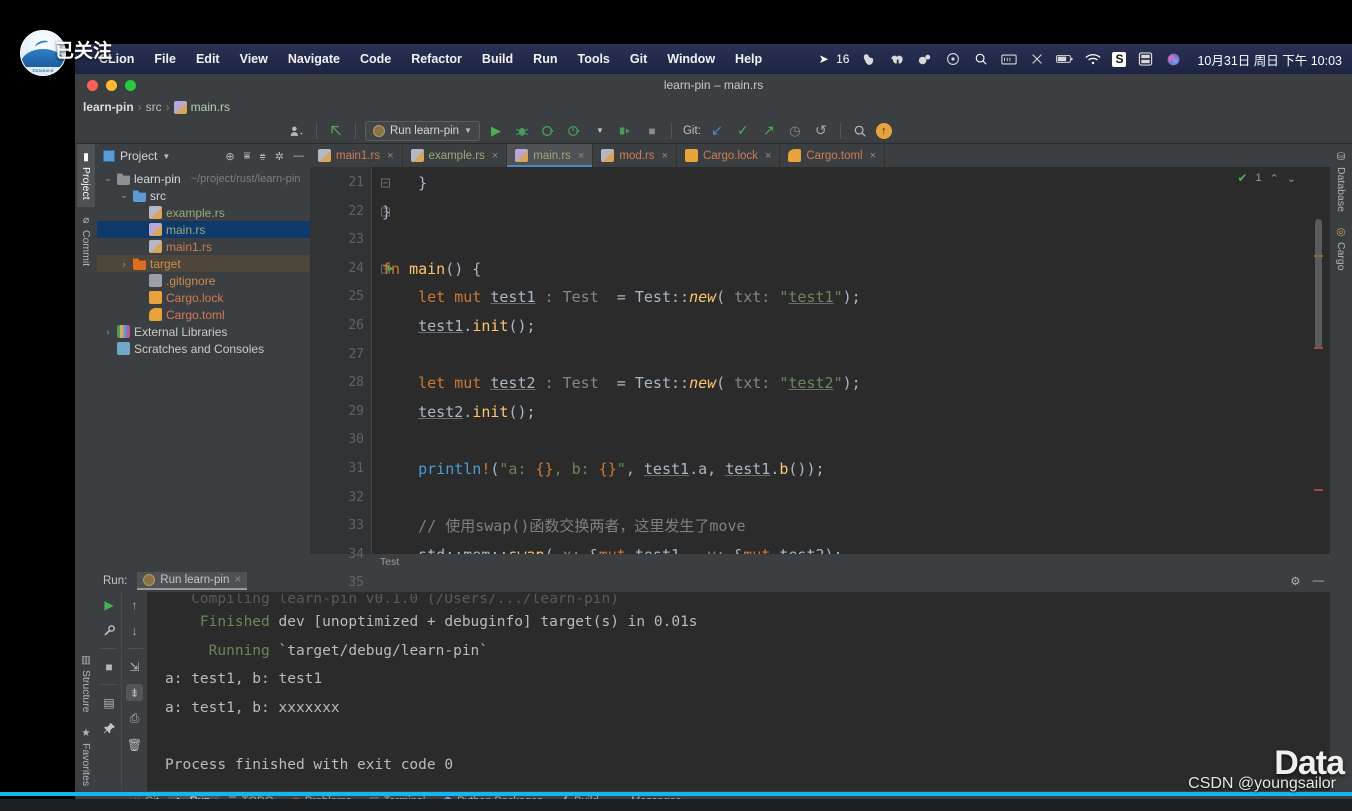 The width and height of the screenshot is (1352, 811). I want to click on git-commit-button: ✓, so click(743, 131).